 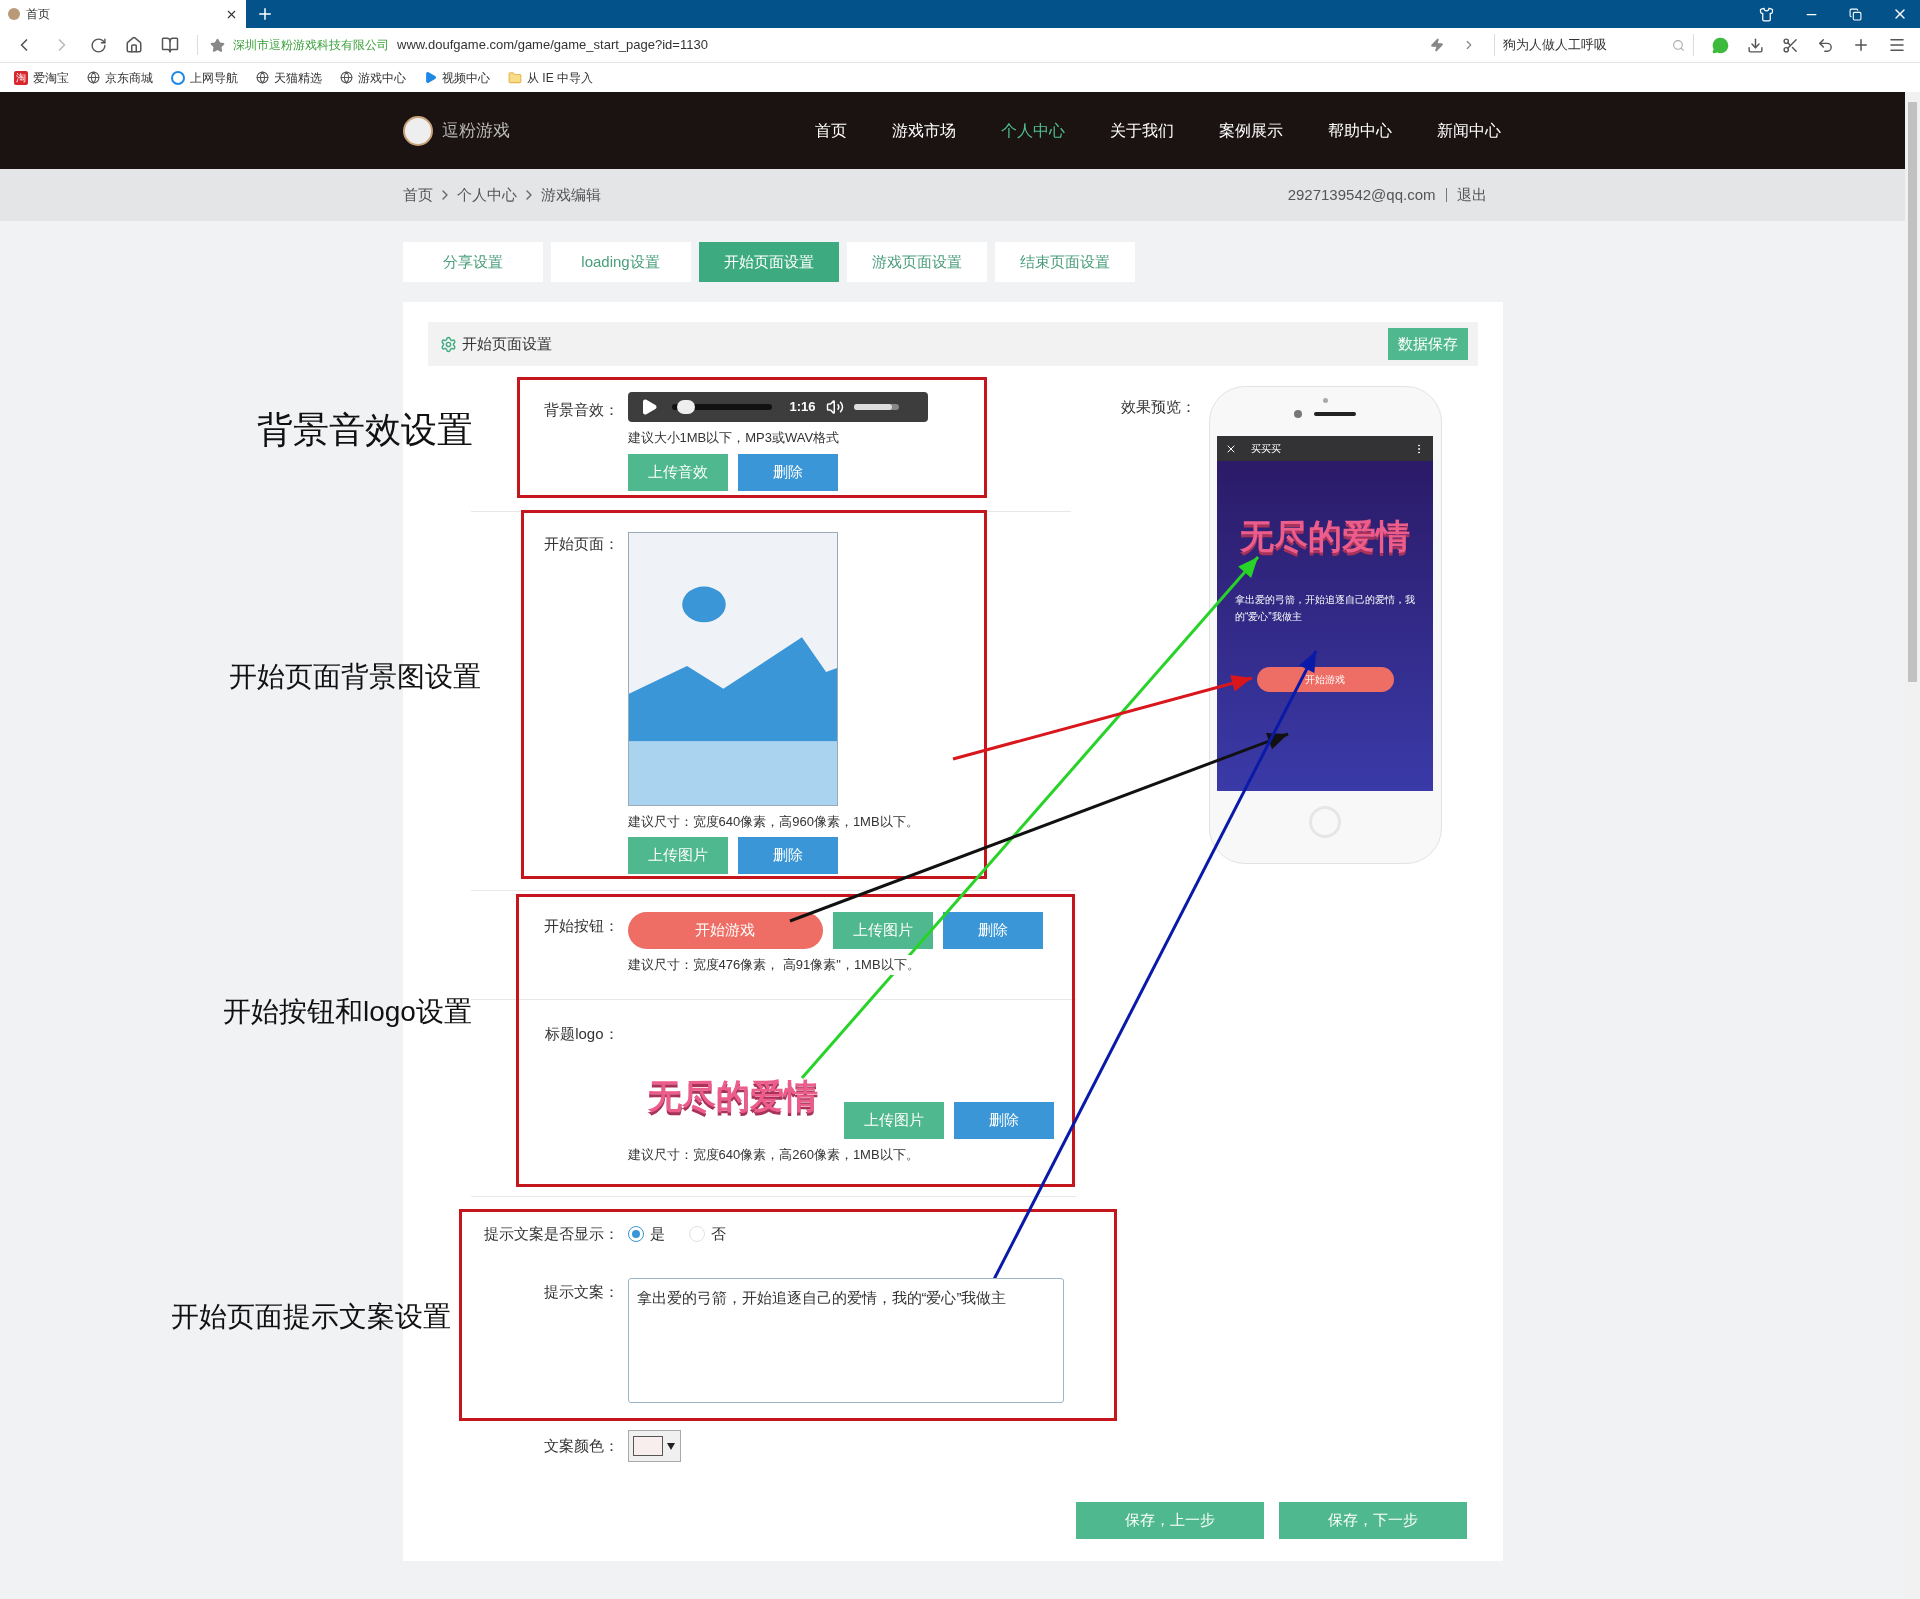 What do you see at coordinates (217, 45) in the screenshot?
I see `star-icon` at bounding box center [217, 45].